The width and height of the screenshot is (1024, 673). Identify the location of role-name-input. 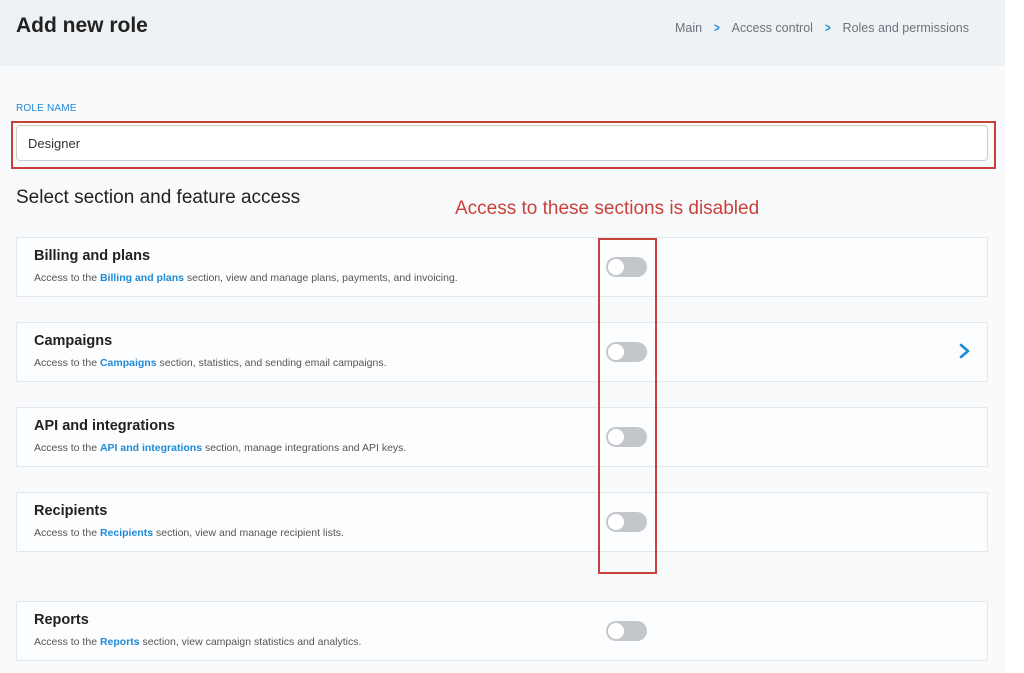
(502, 143).